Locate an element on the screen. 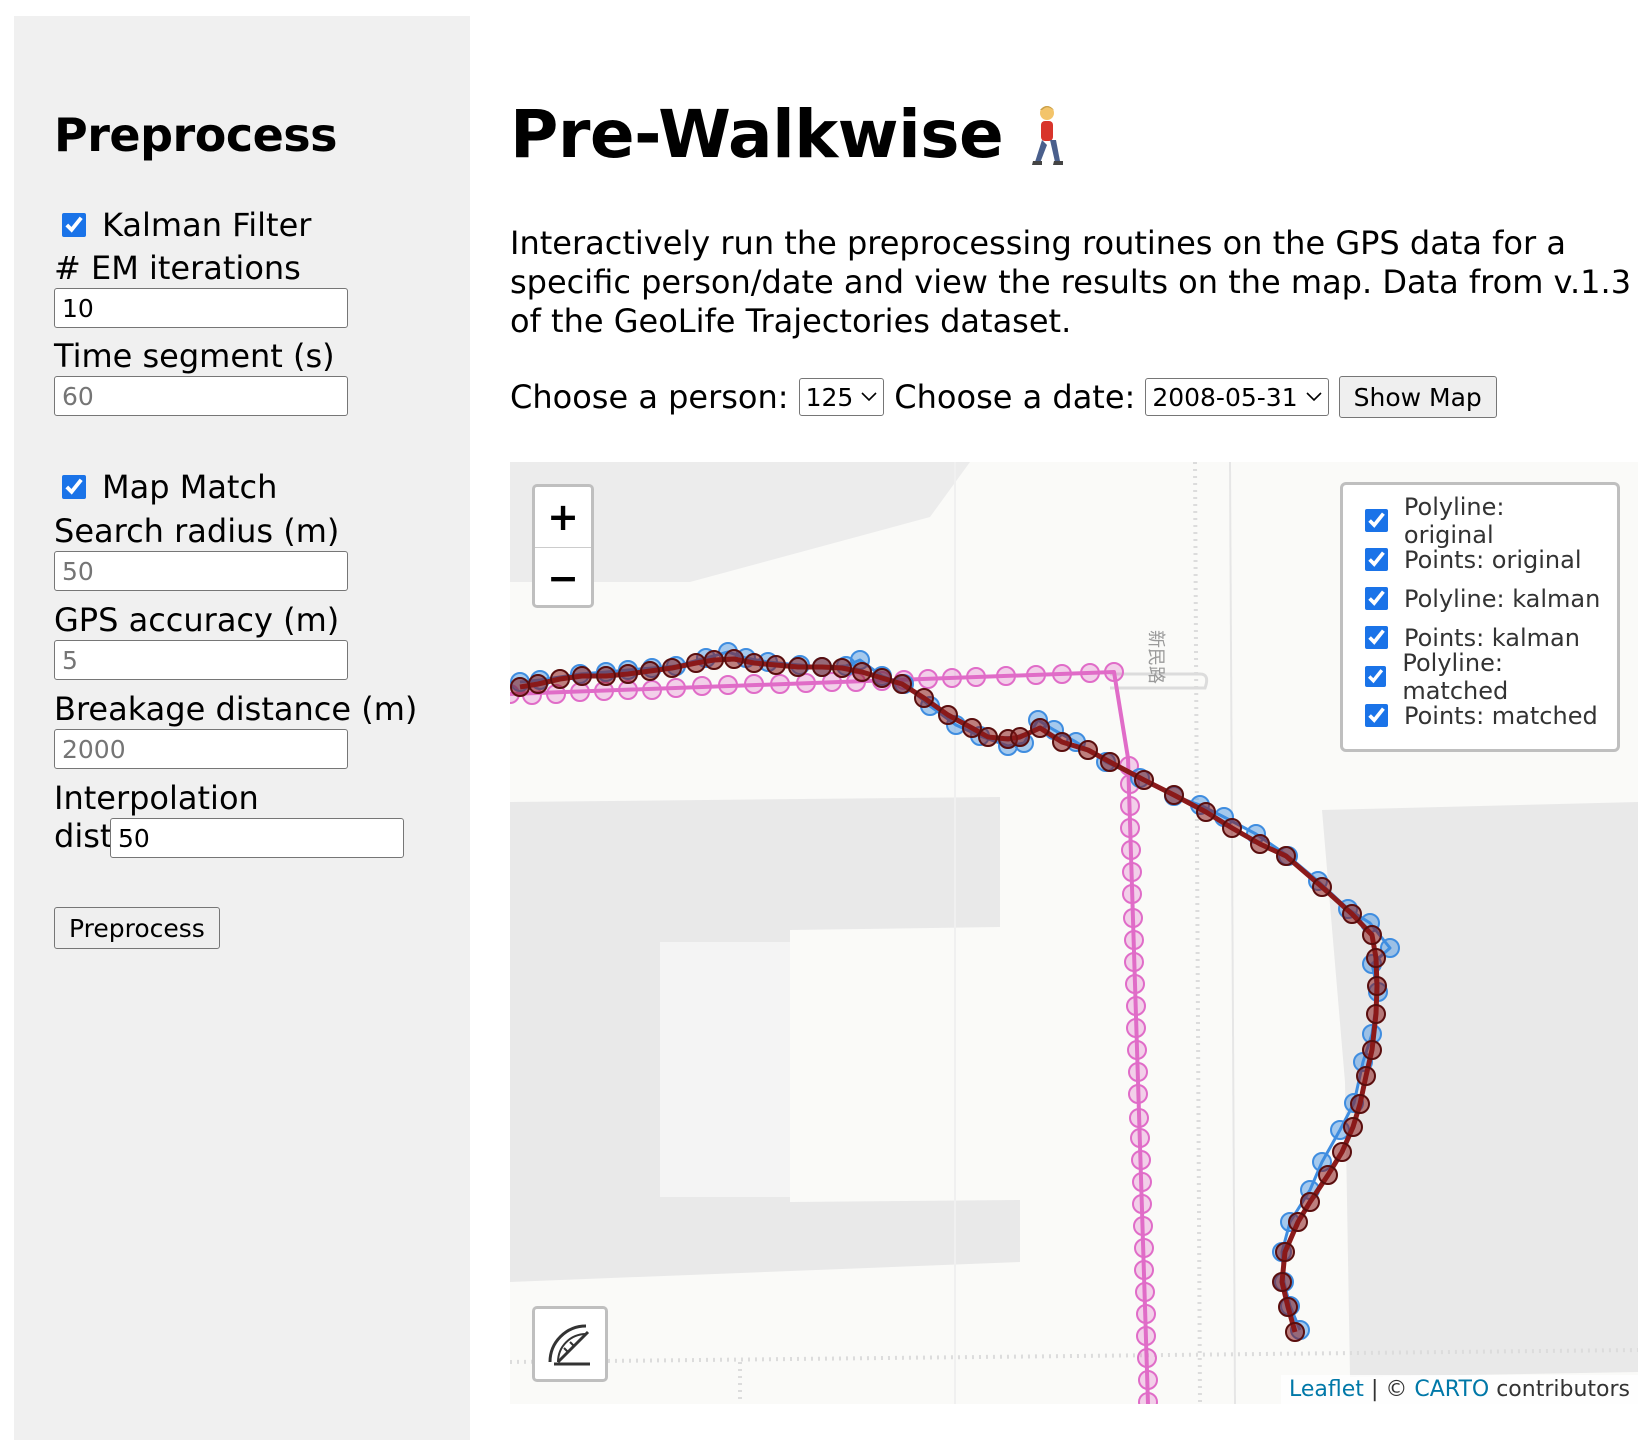  map-match-toggle: Map Match is located at coordinates (169, 487).